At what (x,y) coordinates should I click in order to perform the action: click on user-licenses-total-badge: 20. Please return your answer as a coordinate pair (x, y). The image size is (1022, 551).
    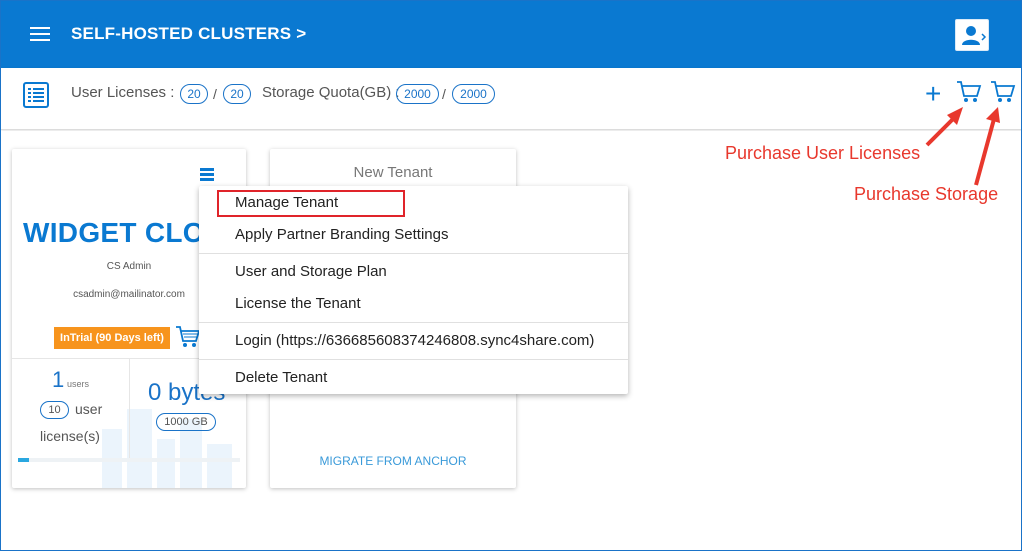
    Looking at the image, I should click on (237, 94).